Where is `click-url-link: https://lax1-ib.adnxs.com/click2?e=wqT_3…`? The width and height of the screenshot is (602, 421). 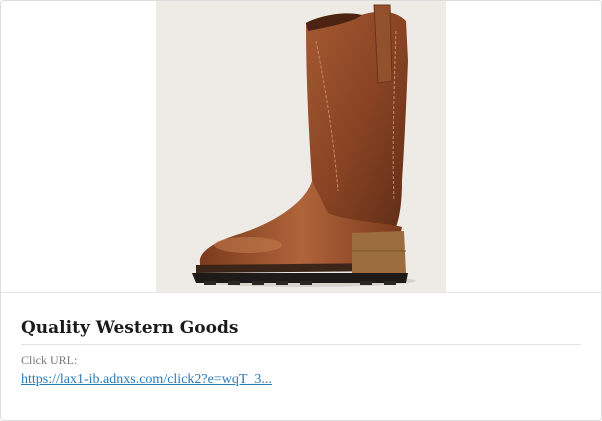 click-url-link: https://lax1-ib.adnxs.com/click2?e=wqT_3… is located at coordinates (146, 380).